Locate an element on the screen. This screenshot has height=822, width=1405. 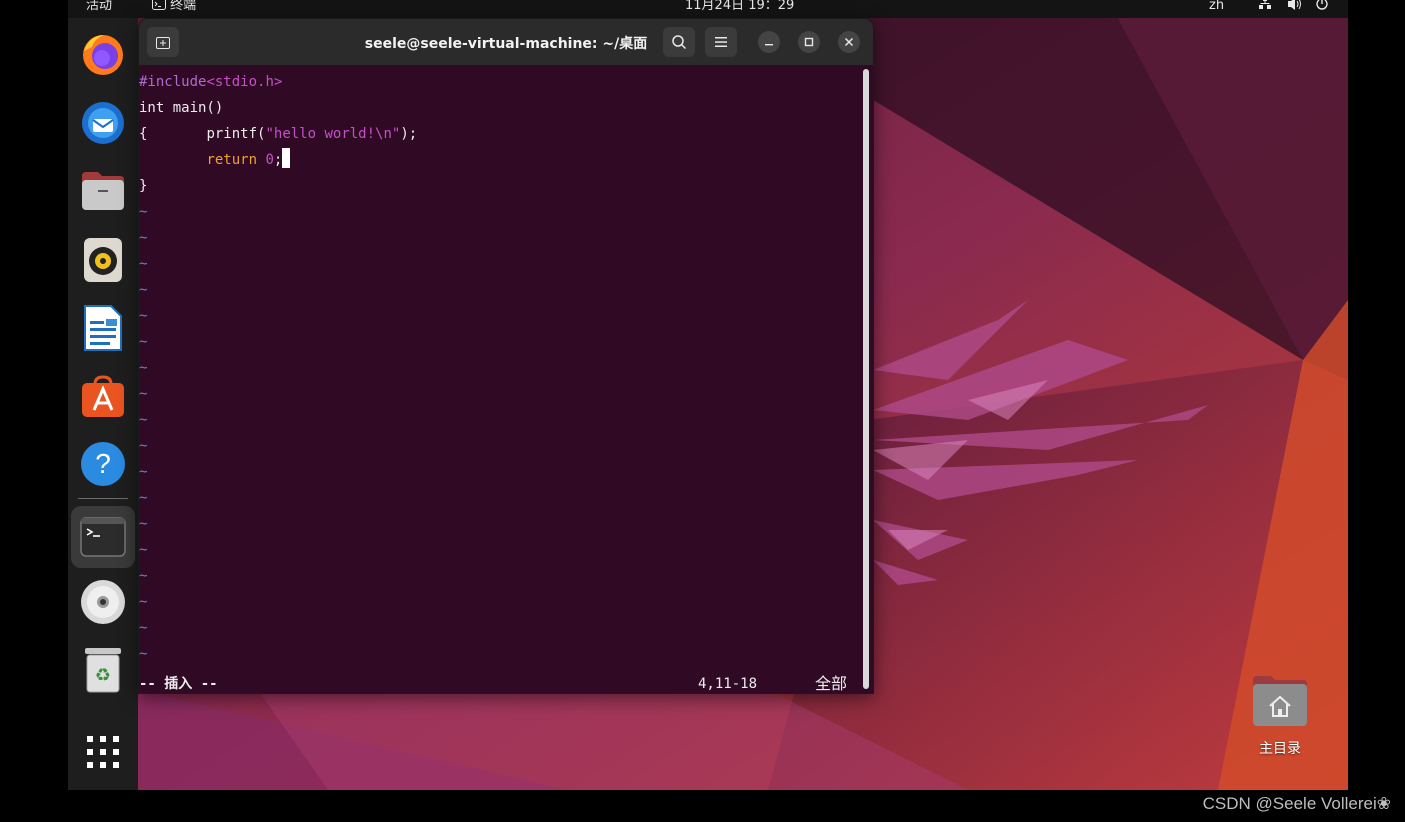
hamburger-icon is located at coordinates (721, 42).